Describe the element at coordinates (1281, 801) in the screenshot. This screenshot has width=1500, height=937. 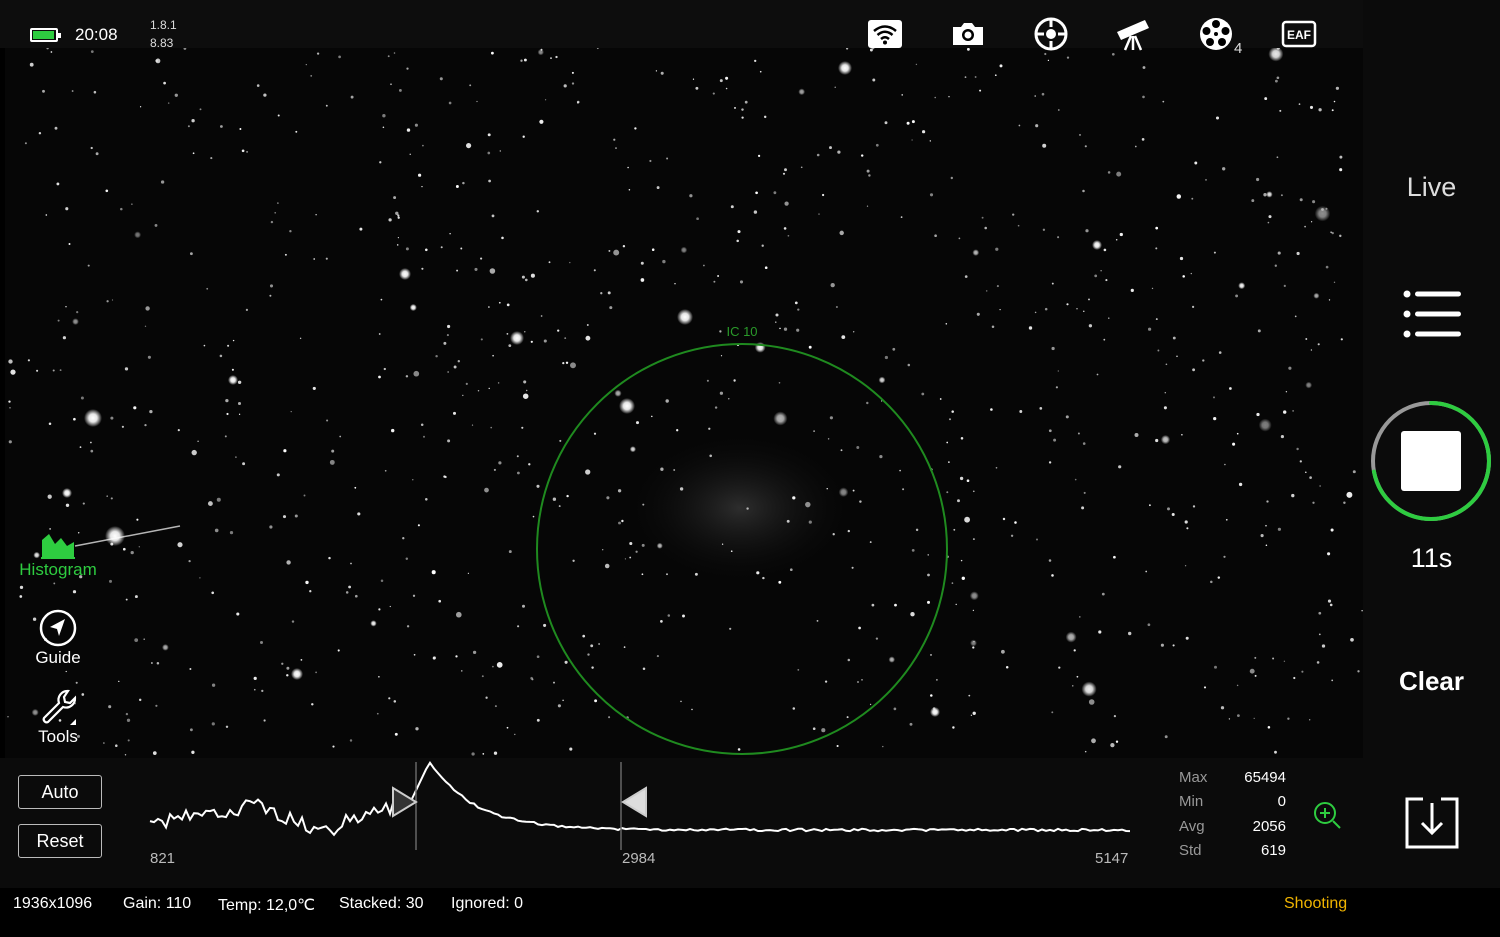
I see `stat-value: 0` at that location.